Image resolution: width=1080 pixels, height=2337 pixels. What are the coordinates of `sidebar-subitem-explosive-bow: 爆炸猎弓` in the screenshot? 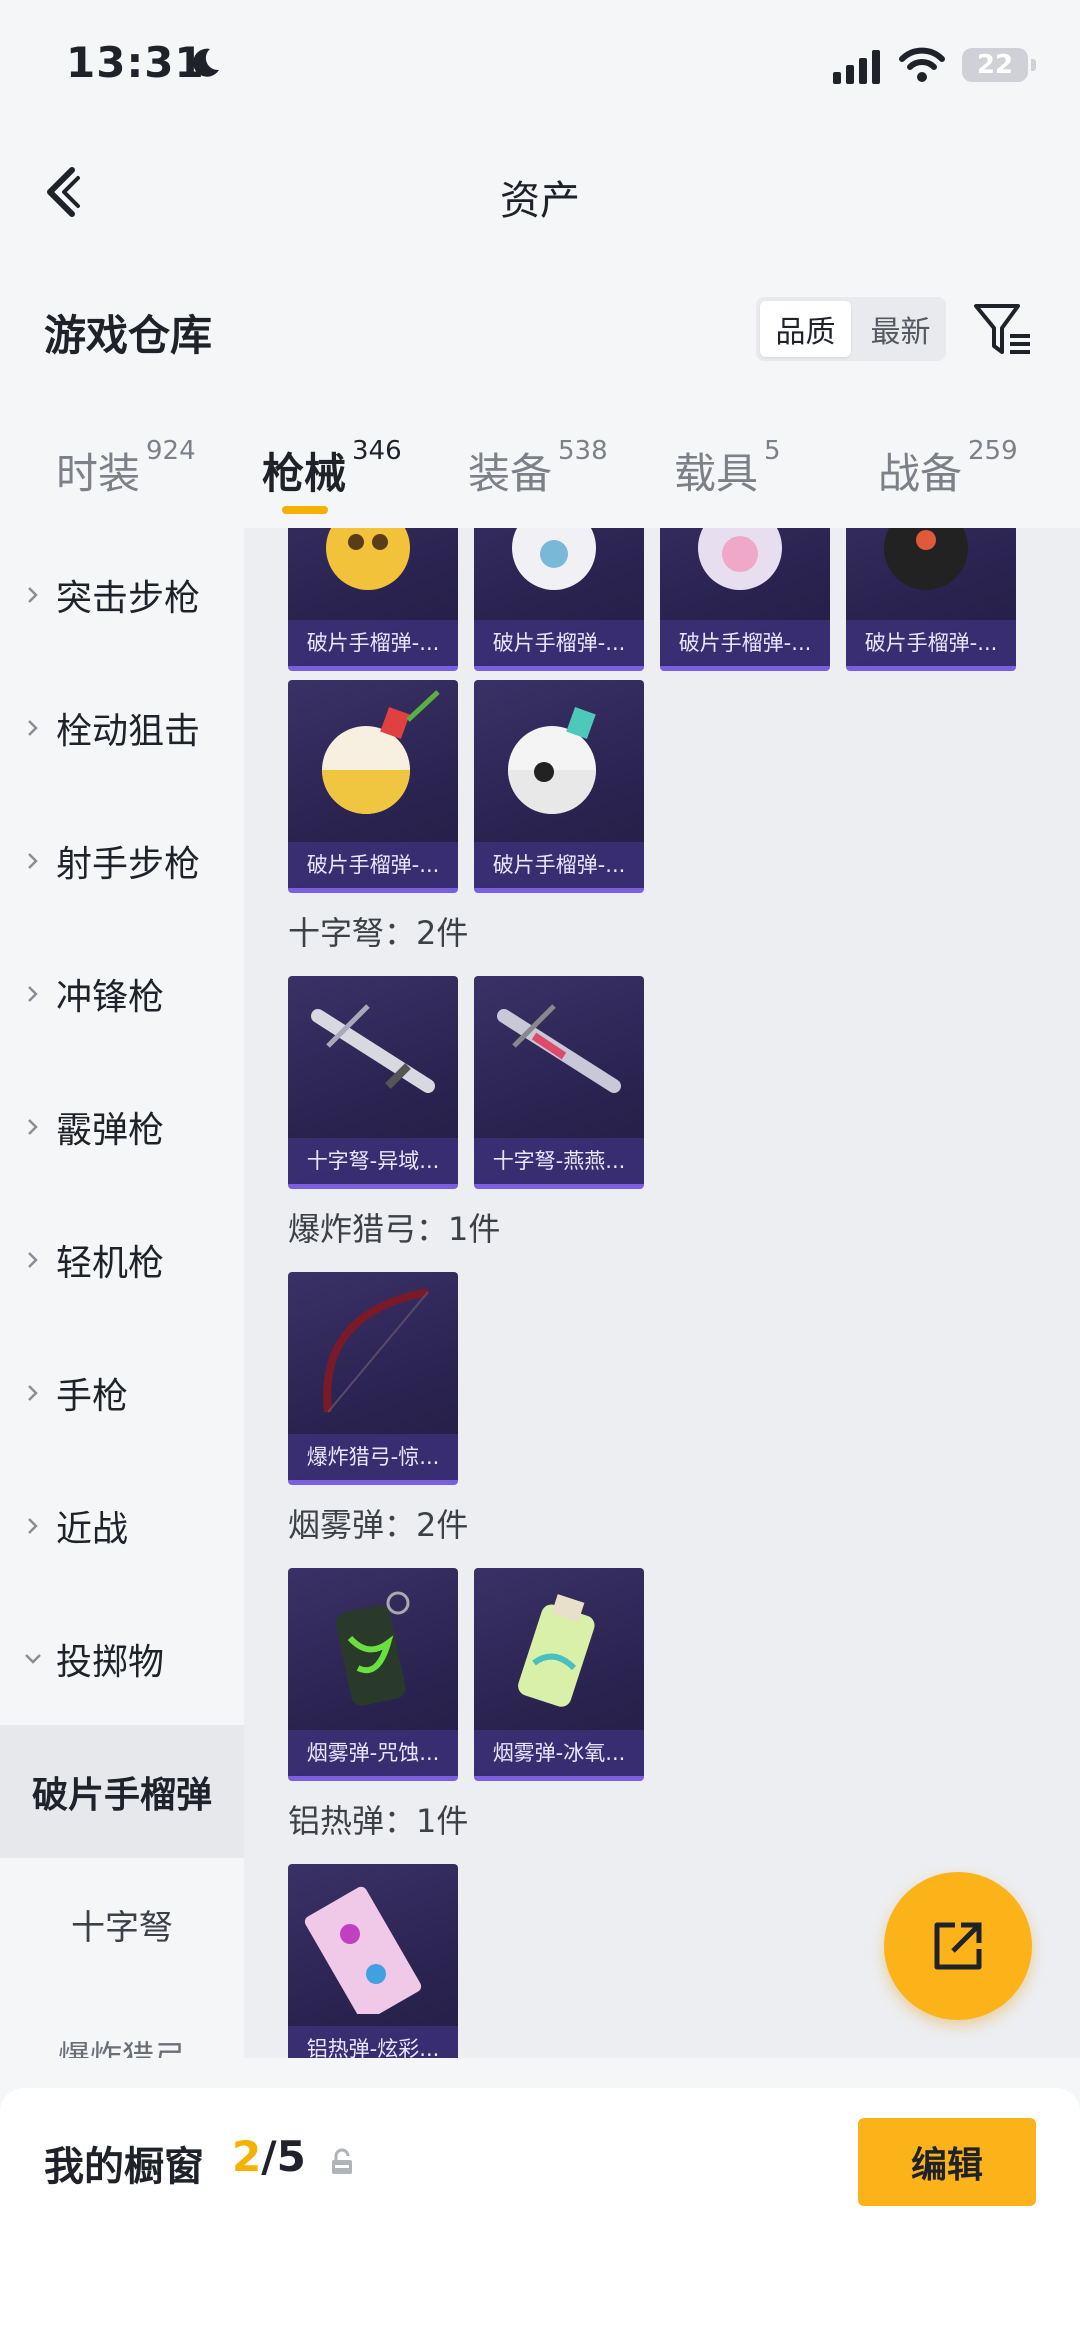 It's located at (122, 2023).